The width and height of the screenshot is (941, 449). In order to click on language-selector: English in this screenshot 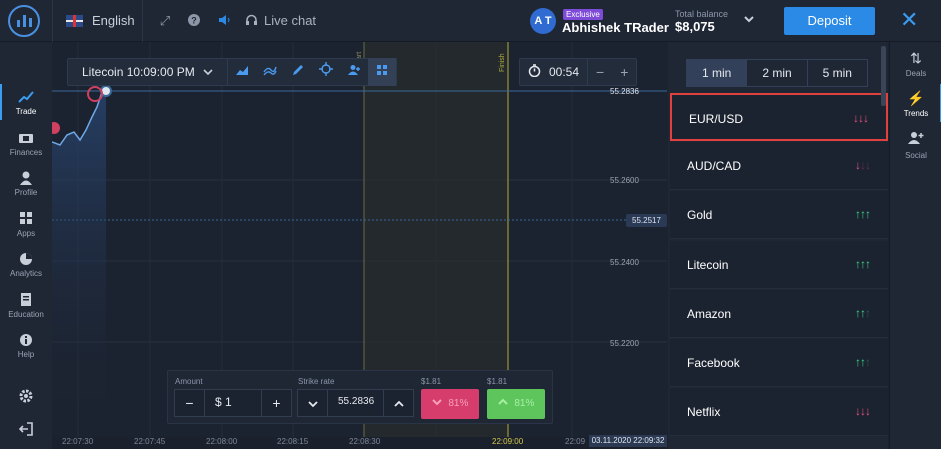, I will do `click(100, 20)`.